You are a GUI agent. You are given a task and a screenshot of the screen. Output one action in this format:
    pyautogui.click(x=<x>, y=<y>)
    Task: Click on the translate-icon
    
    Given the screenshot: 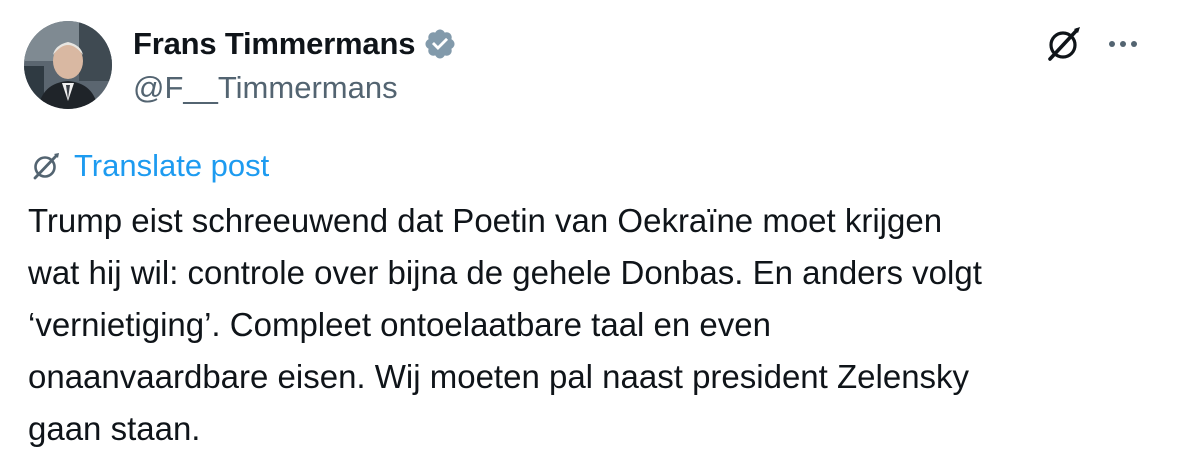 What is the action you would take?
    pyautogui.click(x=46, y=166)
    